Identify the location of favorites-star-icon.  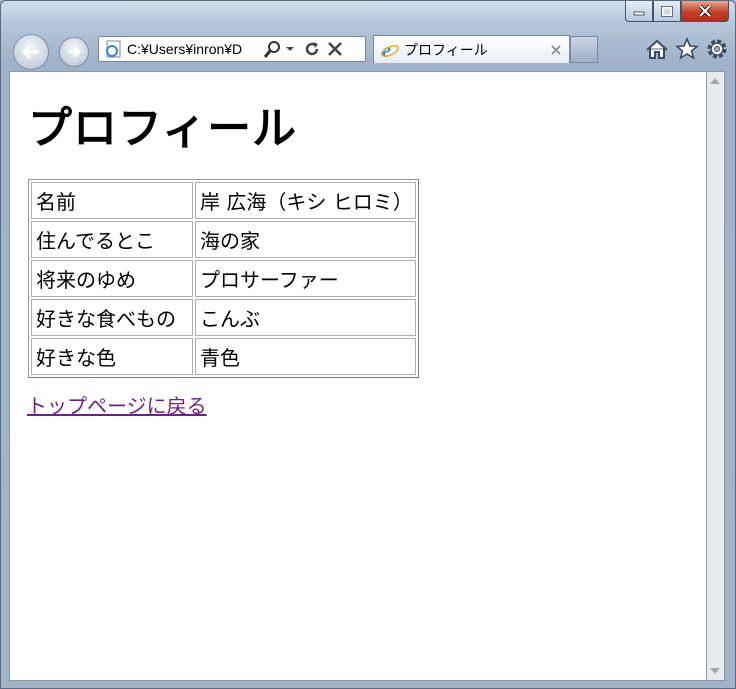
(687, 49).